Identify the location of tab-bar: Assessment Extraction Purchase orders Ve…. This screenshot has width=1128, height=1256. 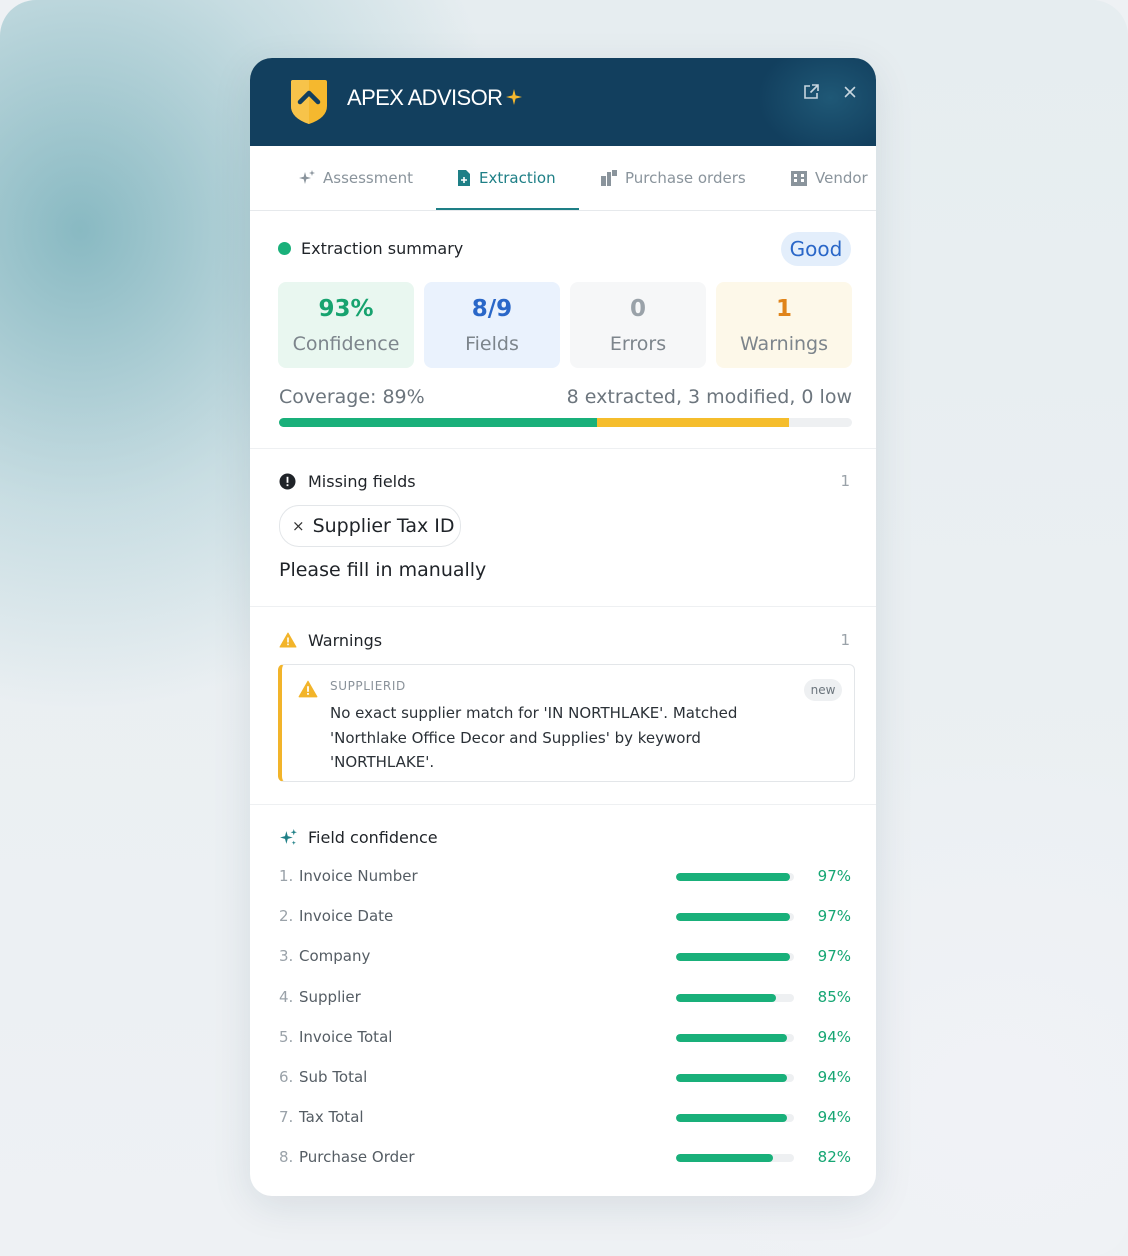
(563, 178).